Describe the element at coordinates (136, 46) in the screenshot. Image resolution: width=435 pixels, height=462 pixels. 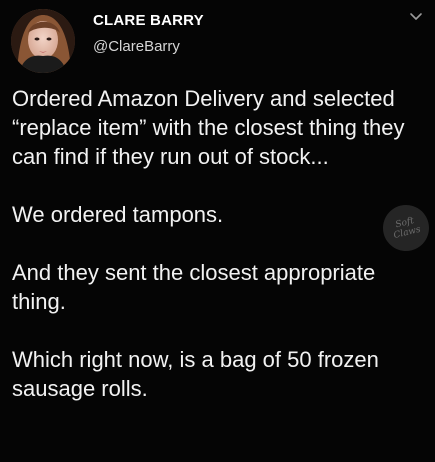
I see `user-handle: @ClareBarry` at that location.